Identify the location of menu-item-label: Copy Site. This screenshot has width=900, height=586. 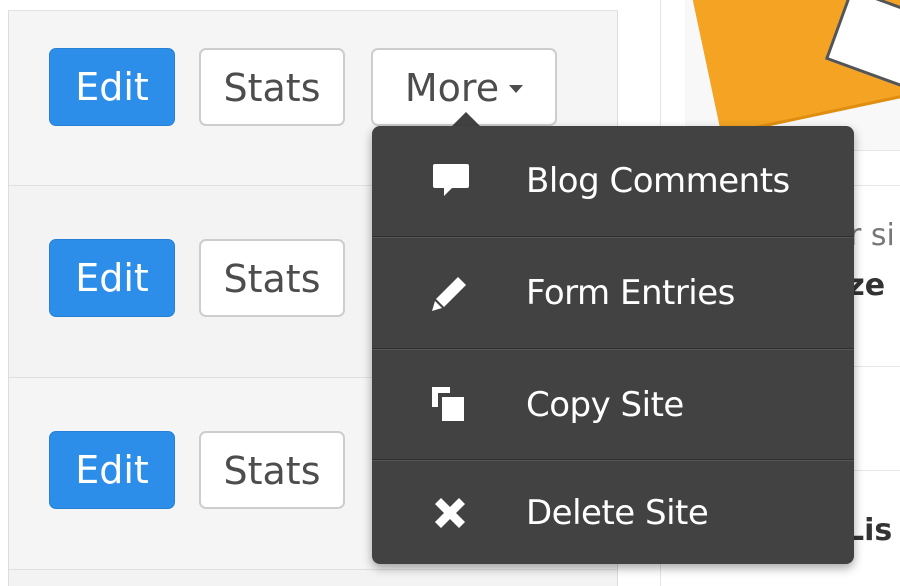
(605, 405).